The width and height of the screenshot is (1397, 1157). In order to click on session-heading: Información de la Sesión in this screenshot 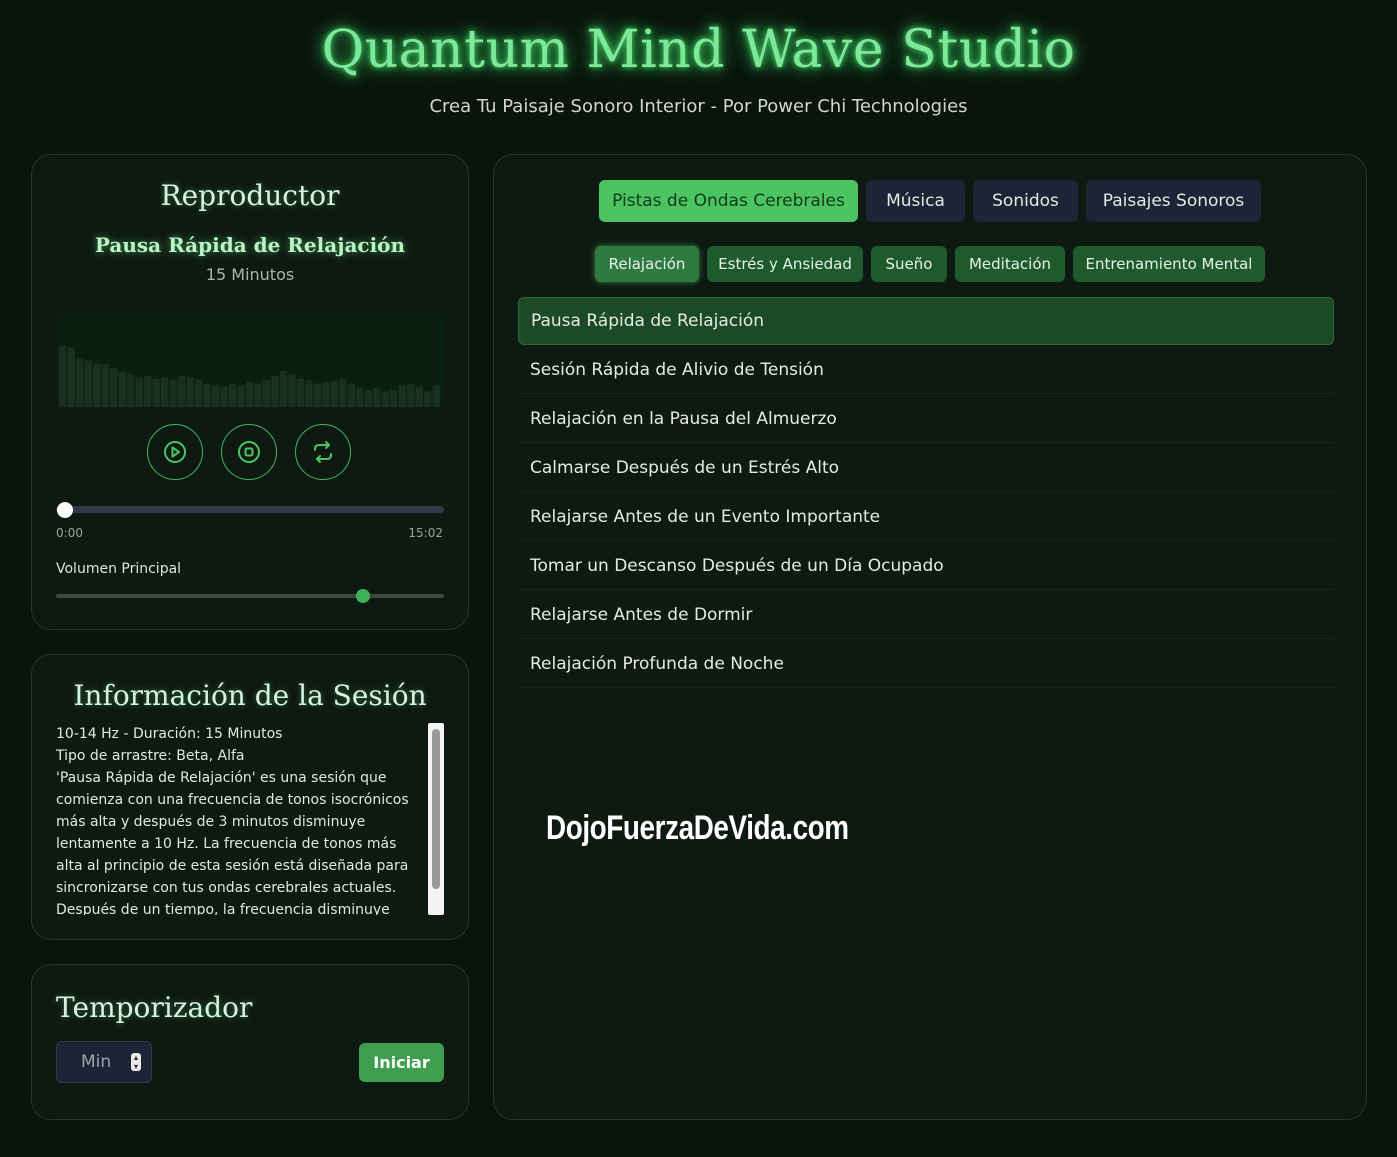, I will do `click(250, 695)`.